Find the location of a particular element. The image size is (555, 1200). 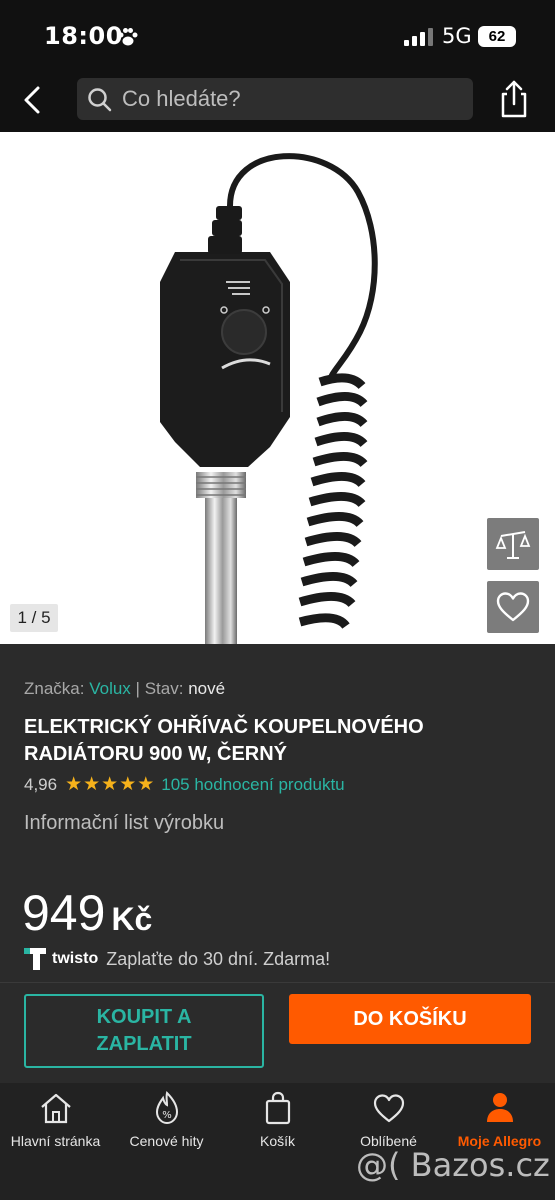

heart-outline-icon is located at coordinates (513, 607).